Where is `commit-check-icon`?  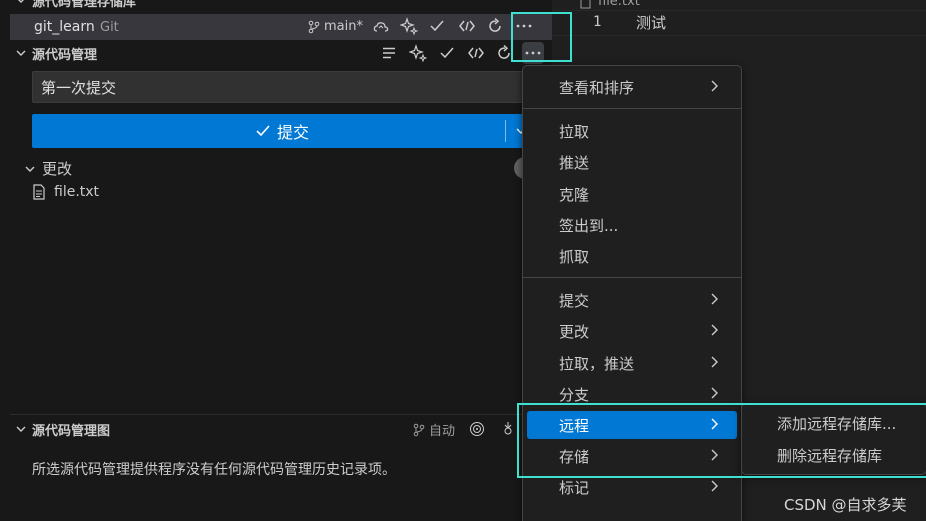
commit-check-icon is located at coordinates (447, 53).